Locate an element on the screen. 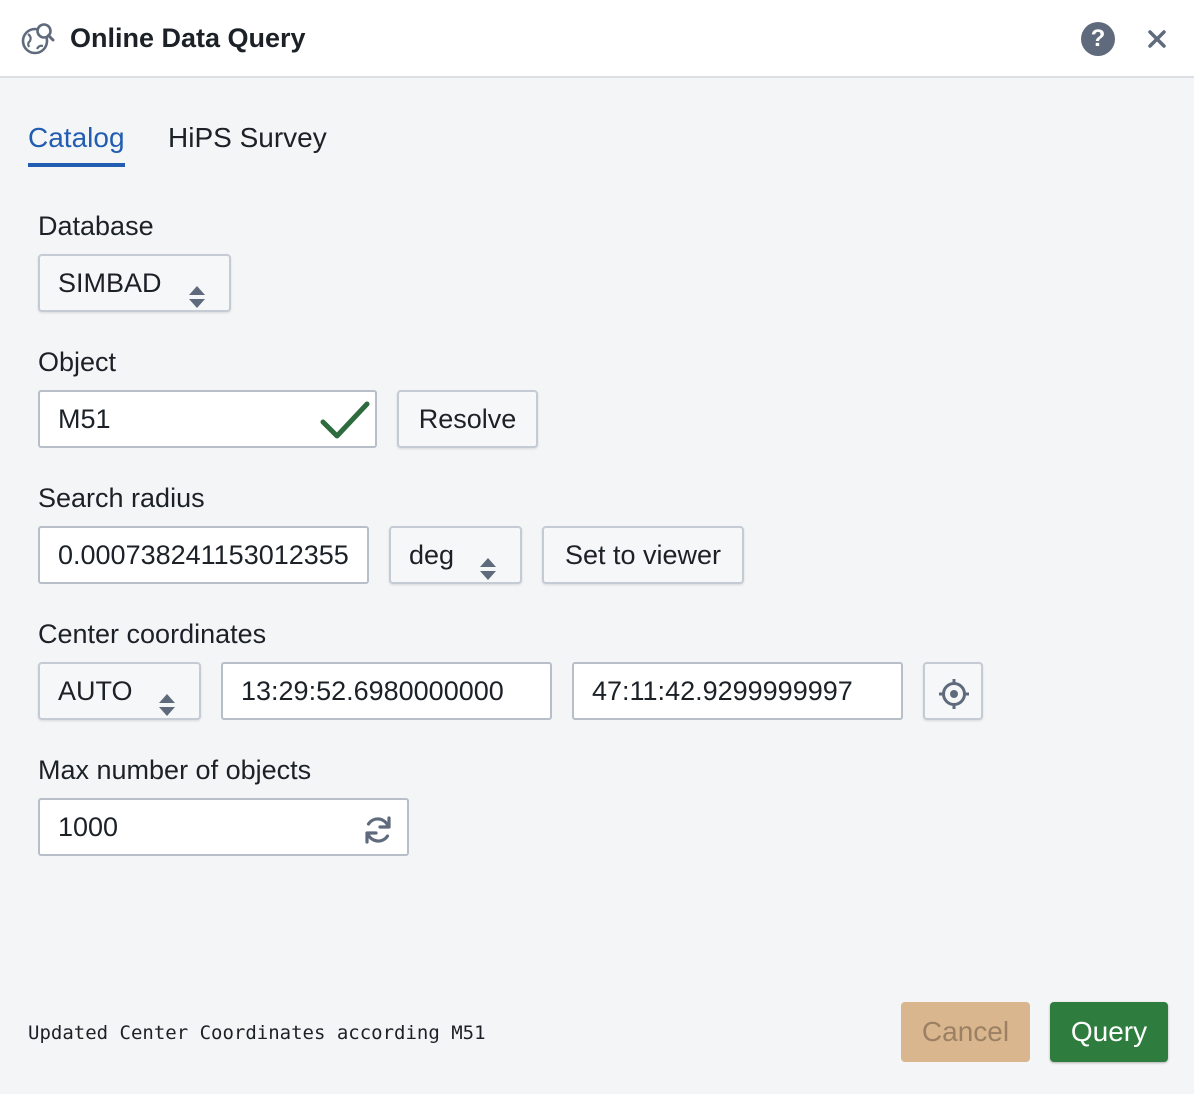 This screenshot has height=1094, width=1194. search-radius-input: 0.0007382411530123553 is located at coordinates (203, 555).